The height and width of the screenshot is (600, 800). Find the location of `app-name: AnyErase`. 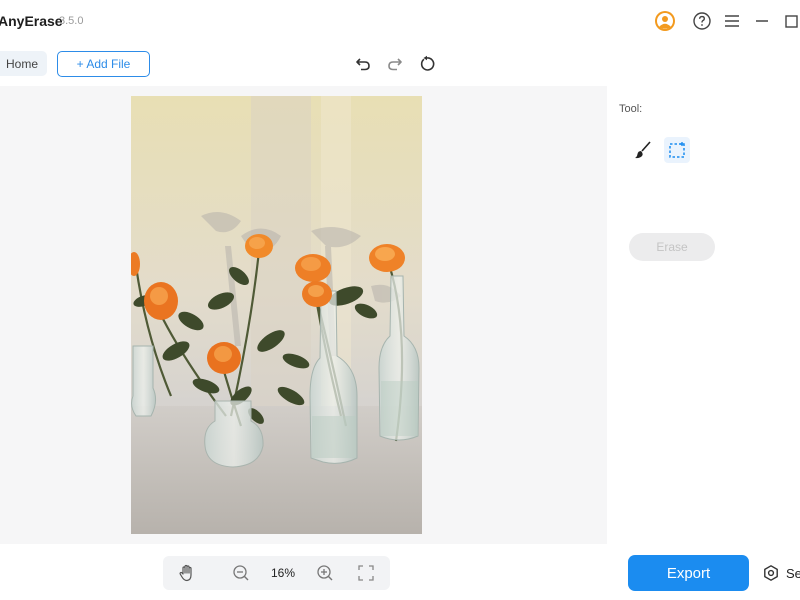

app-name: AnyErase is located at coordinates (31, 21).